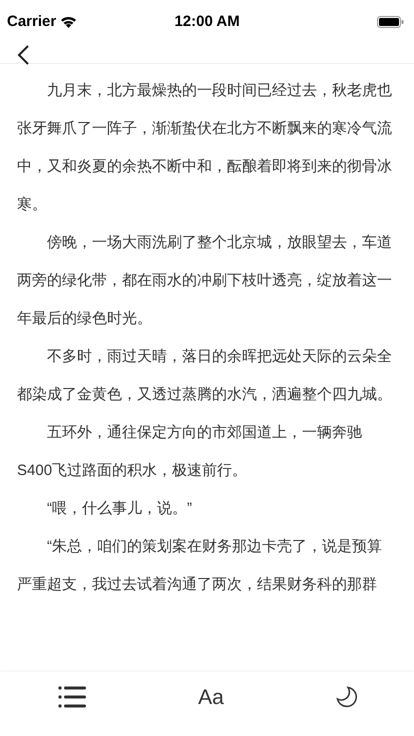 The height and width of the screenshot is (736, 414). Describe the element at coordinates (390, 22) in the screenshot. I see `battery-icon` at that location.